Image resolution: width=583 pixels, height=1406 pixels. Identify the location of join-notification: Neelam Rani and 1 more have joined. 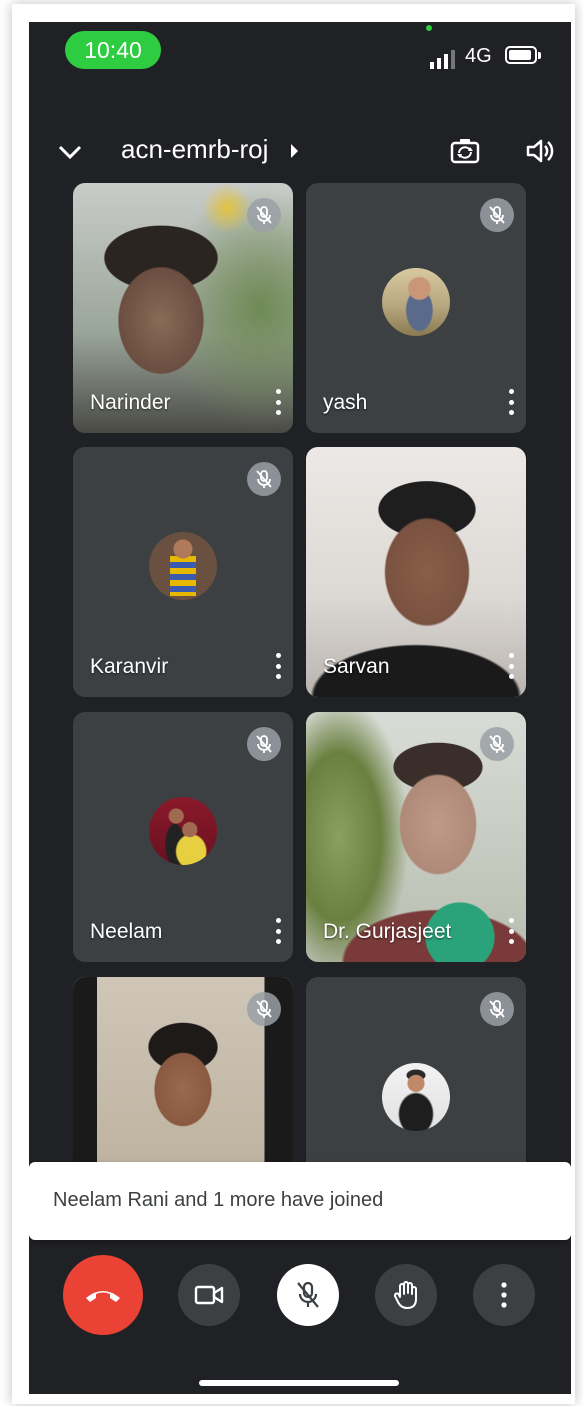
(300, 1201).